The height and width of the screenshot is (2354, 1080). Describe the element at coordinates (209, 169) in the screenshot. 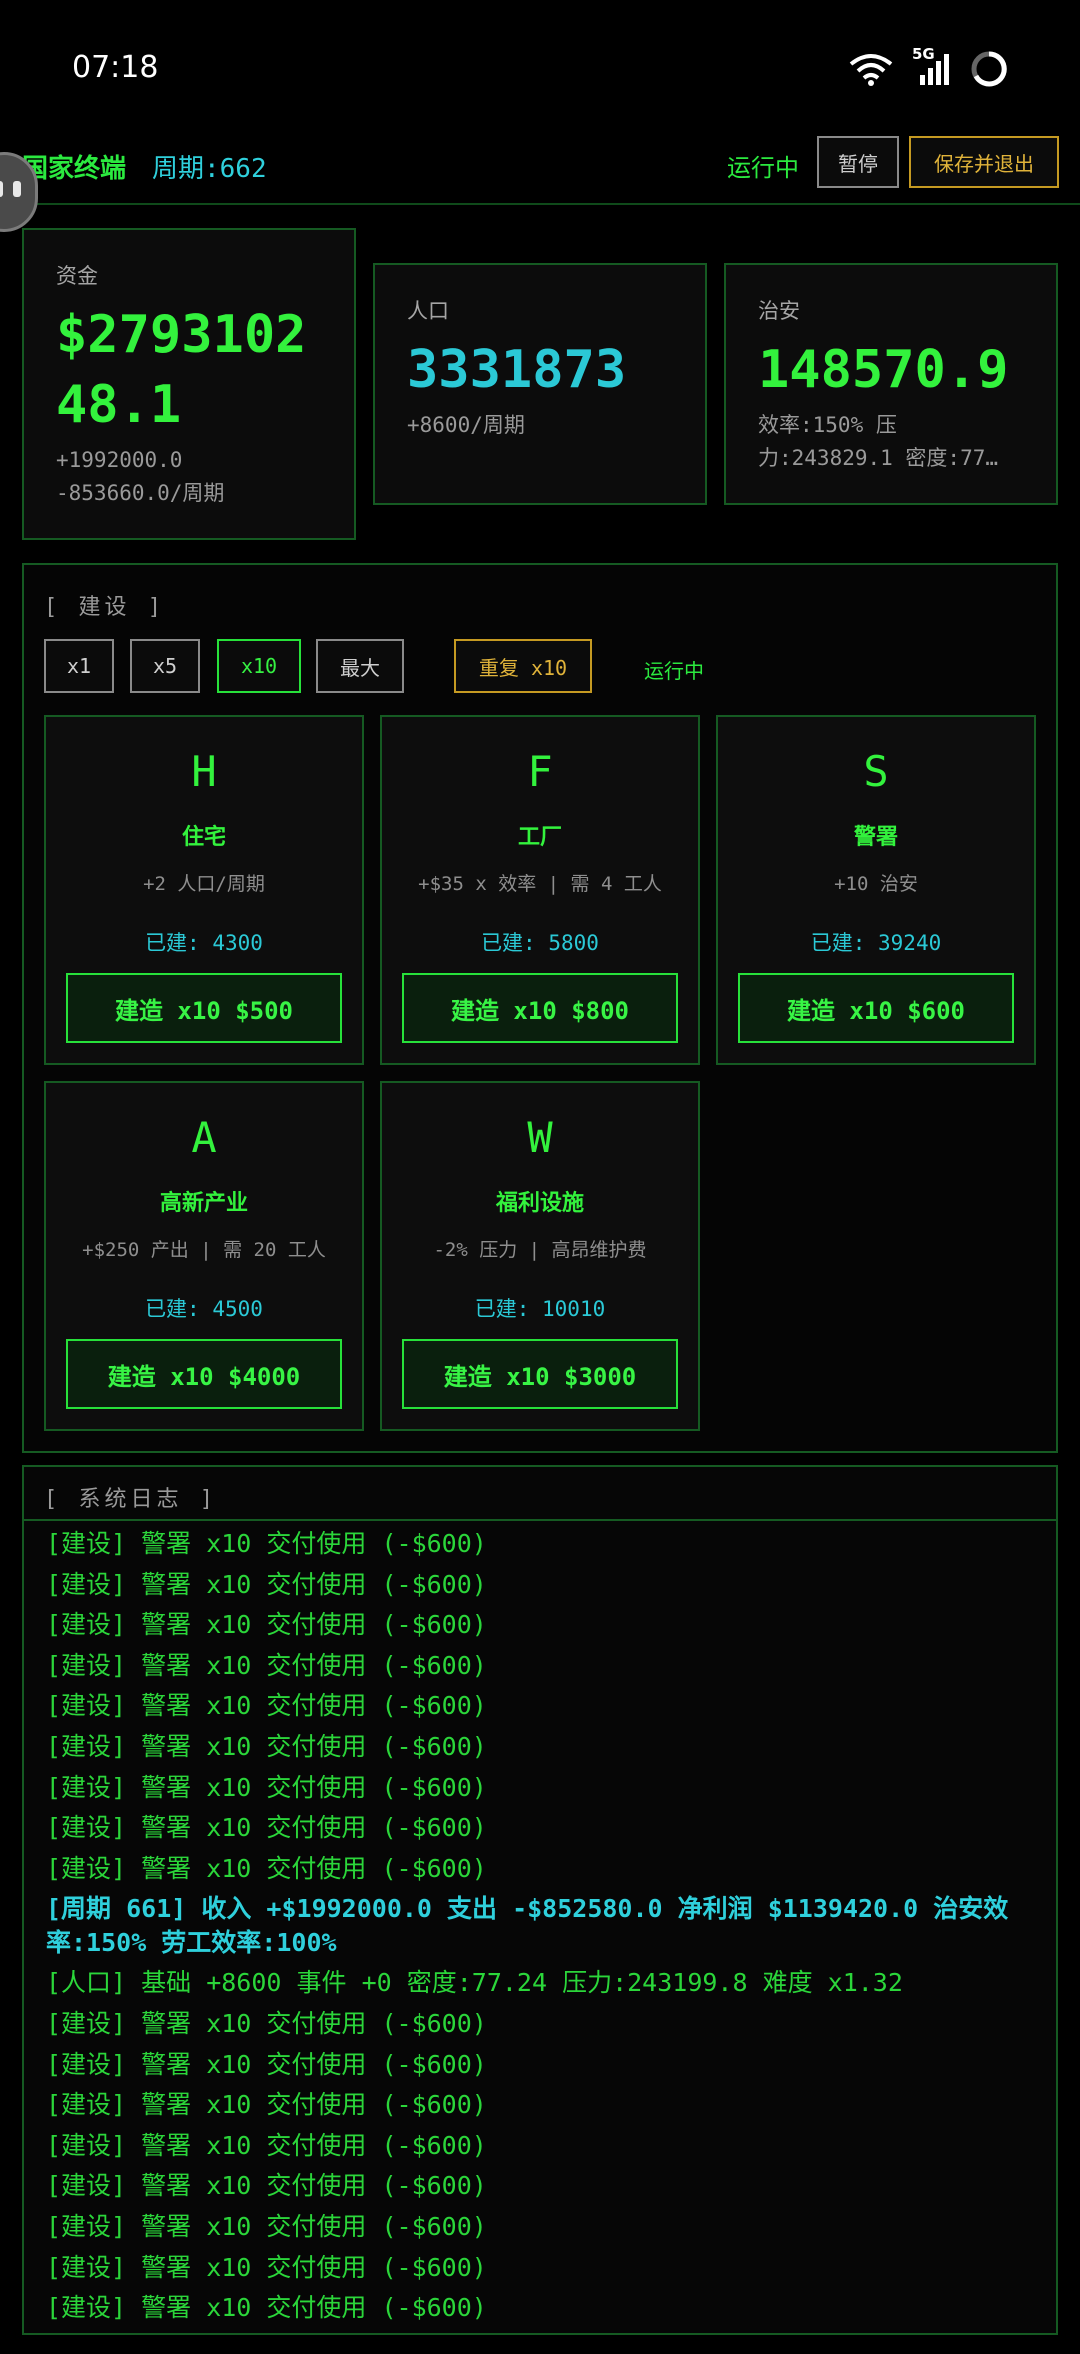

I see `cycle-counter: 周期:662` at that location.